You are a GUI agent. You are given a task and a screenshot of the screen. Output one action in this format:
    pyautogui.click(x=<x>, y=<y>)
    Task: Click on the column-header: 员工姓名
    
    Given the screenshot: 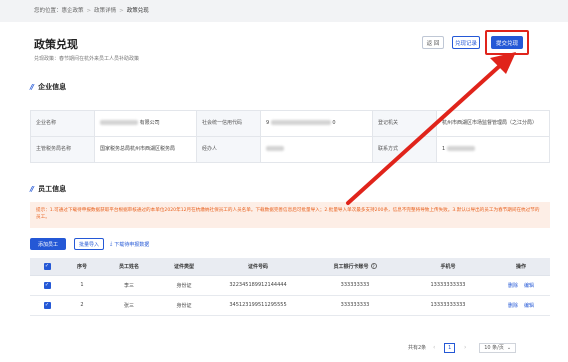 What is the action you would take?
    pyautogui.click(x=129, y=267)
    